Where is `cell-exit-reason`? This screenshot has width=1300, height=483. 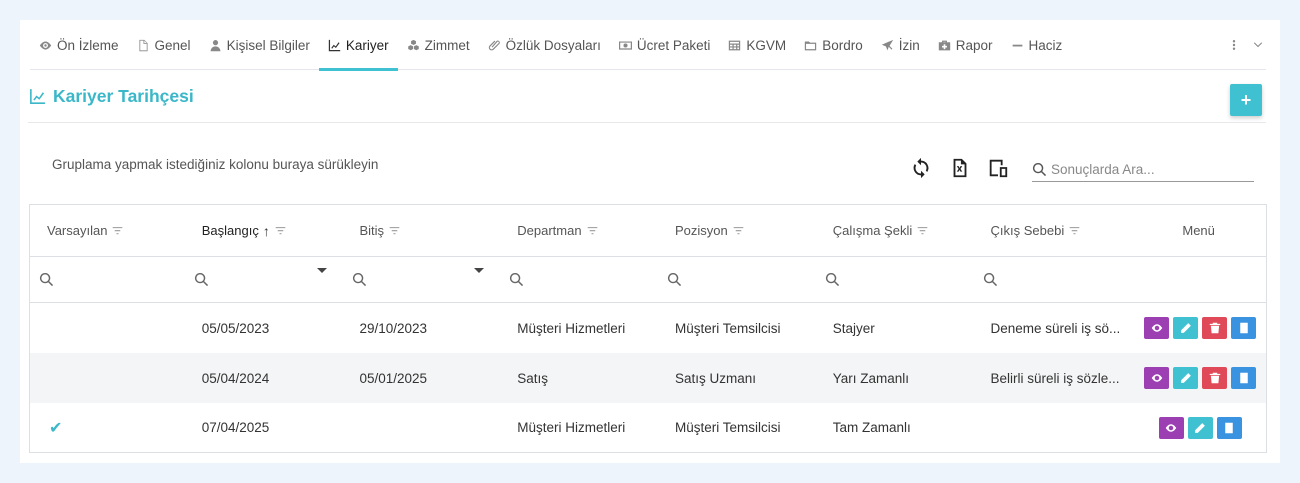
cell-exit-reason is located at coordinates (1053, 427).